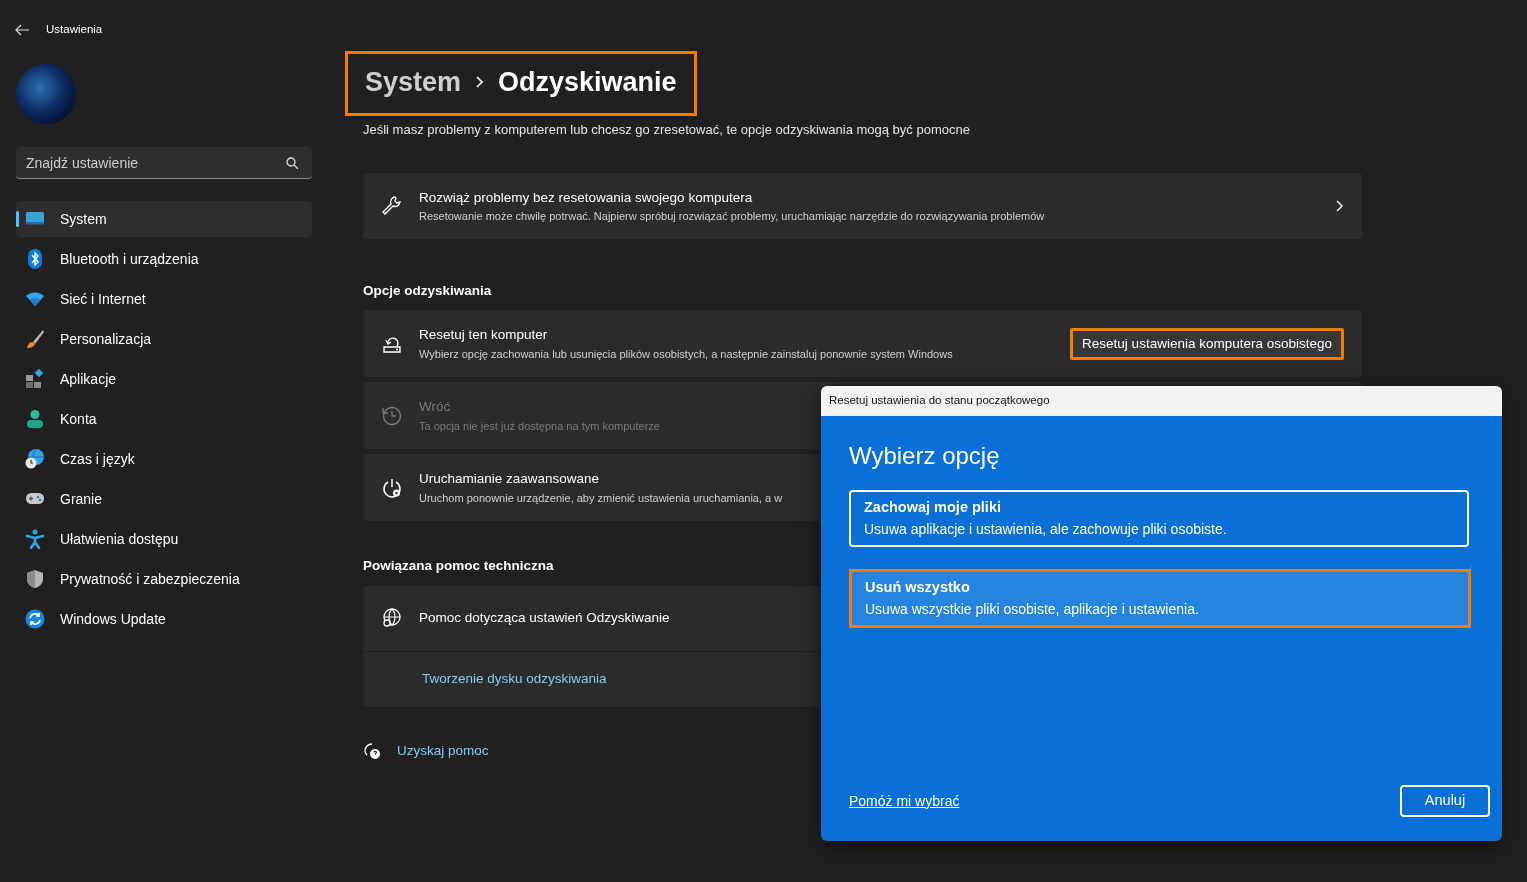 This screenshot has width=1527, height=882. What do you see at coordinates (164, 379) in the screenshot?
I see `nav-item: Aplikacje` at bounding box center [164, 379].